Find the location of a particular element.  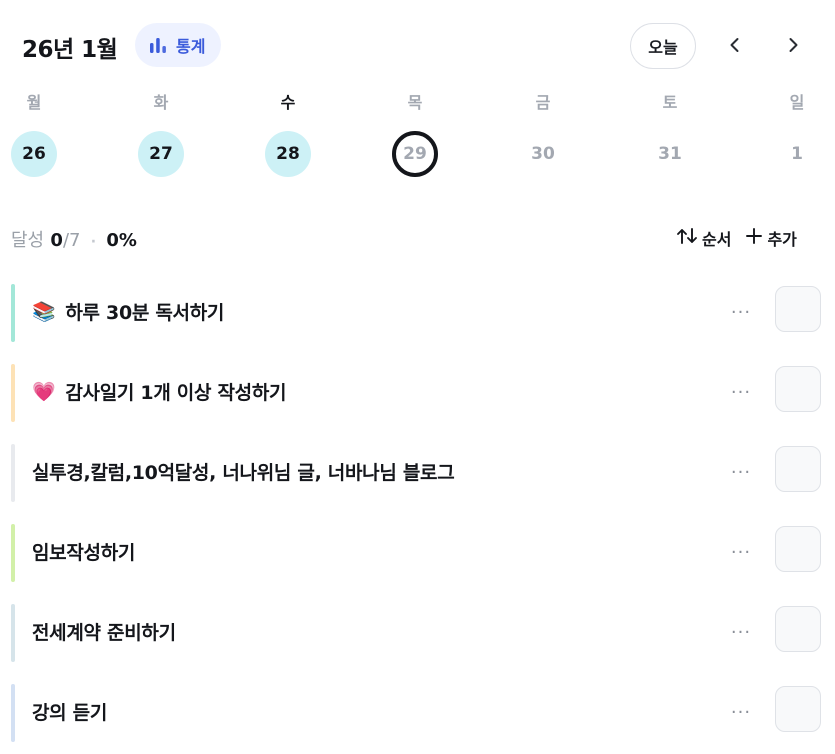

achievement-done: 0 is located at coordinates (56, 240).